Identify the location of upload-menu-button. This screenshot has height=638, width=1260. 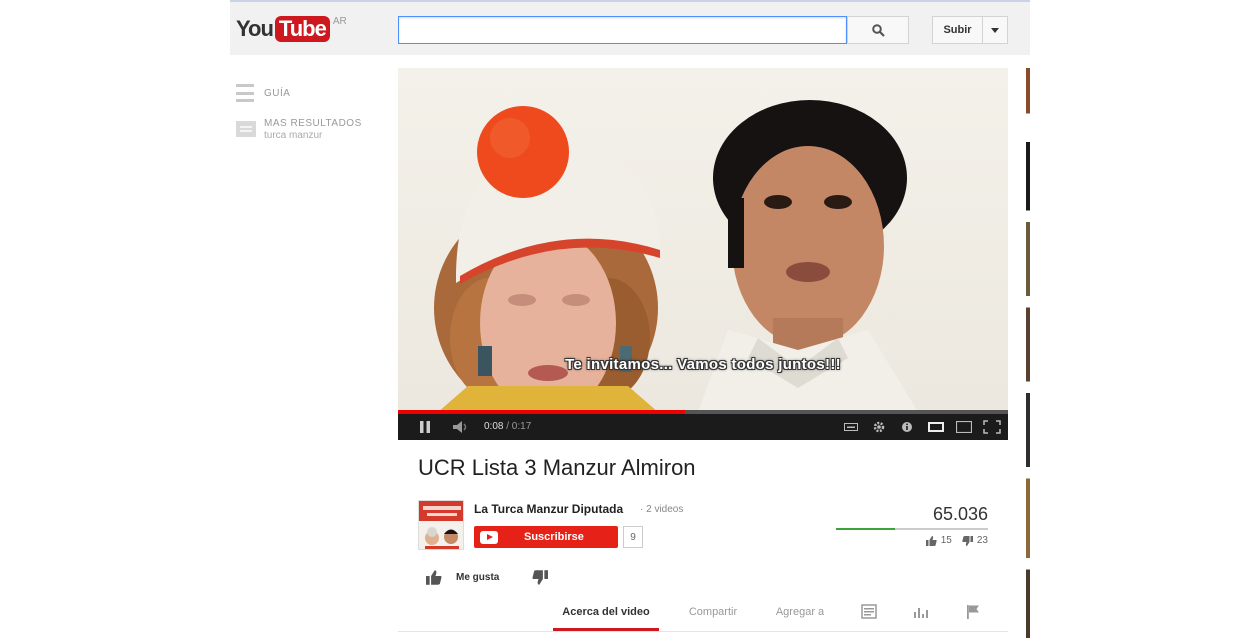
(995, 30).